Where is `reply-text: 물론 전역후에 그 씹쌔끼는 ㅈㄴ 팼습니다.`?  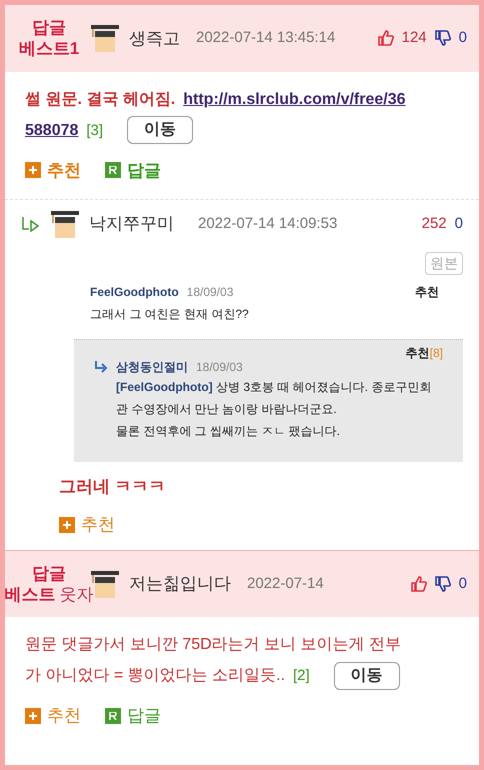
reply-text: 물론 전역후에 그 씹쌔끼는 ㅈㄴ 팼습니다. is located at coordinates (229, 431).